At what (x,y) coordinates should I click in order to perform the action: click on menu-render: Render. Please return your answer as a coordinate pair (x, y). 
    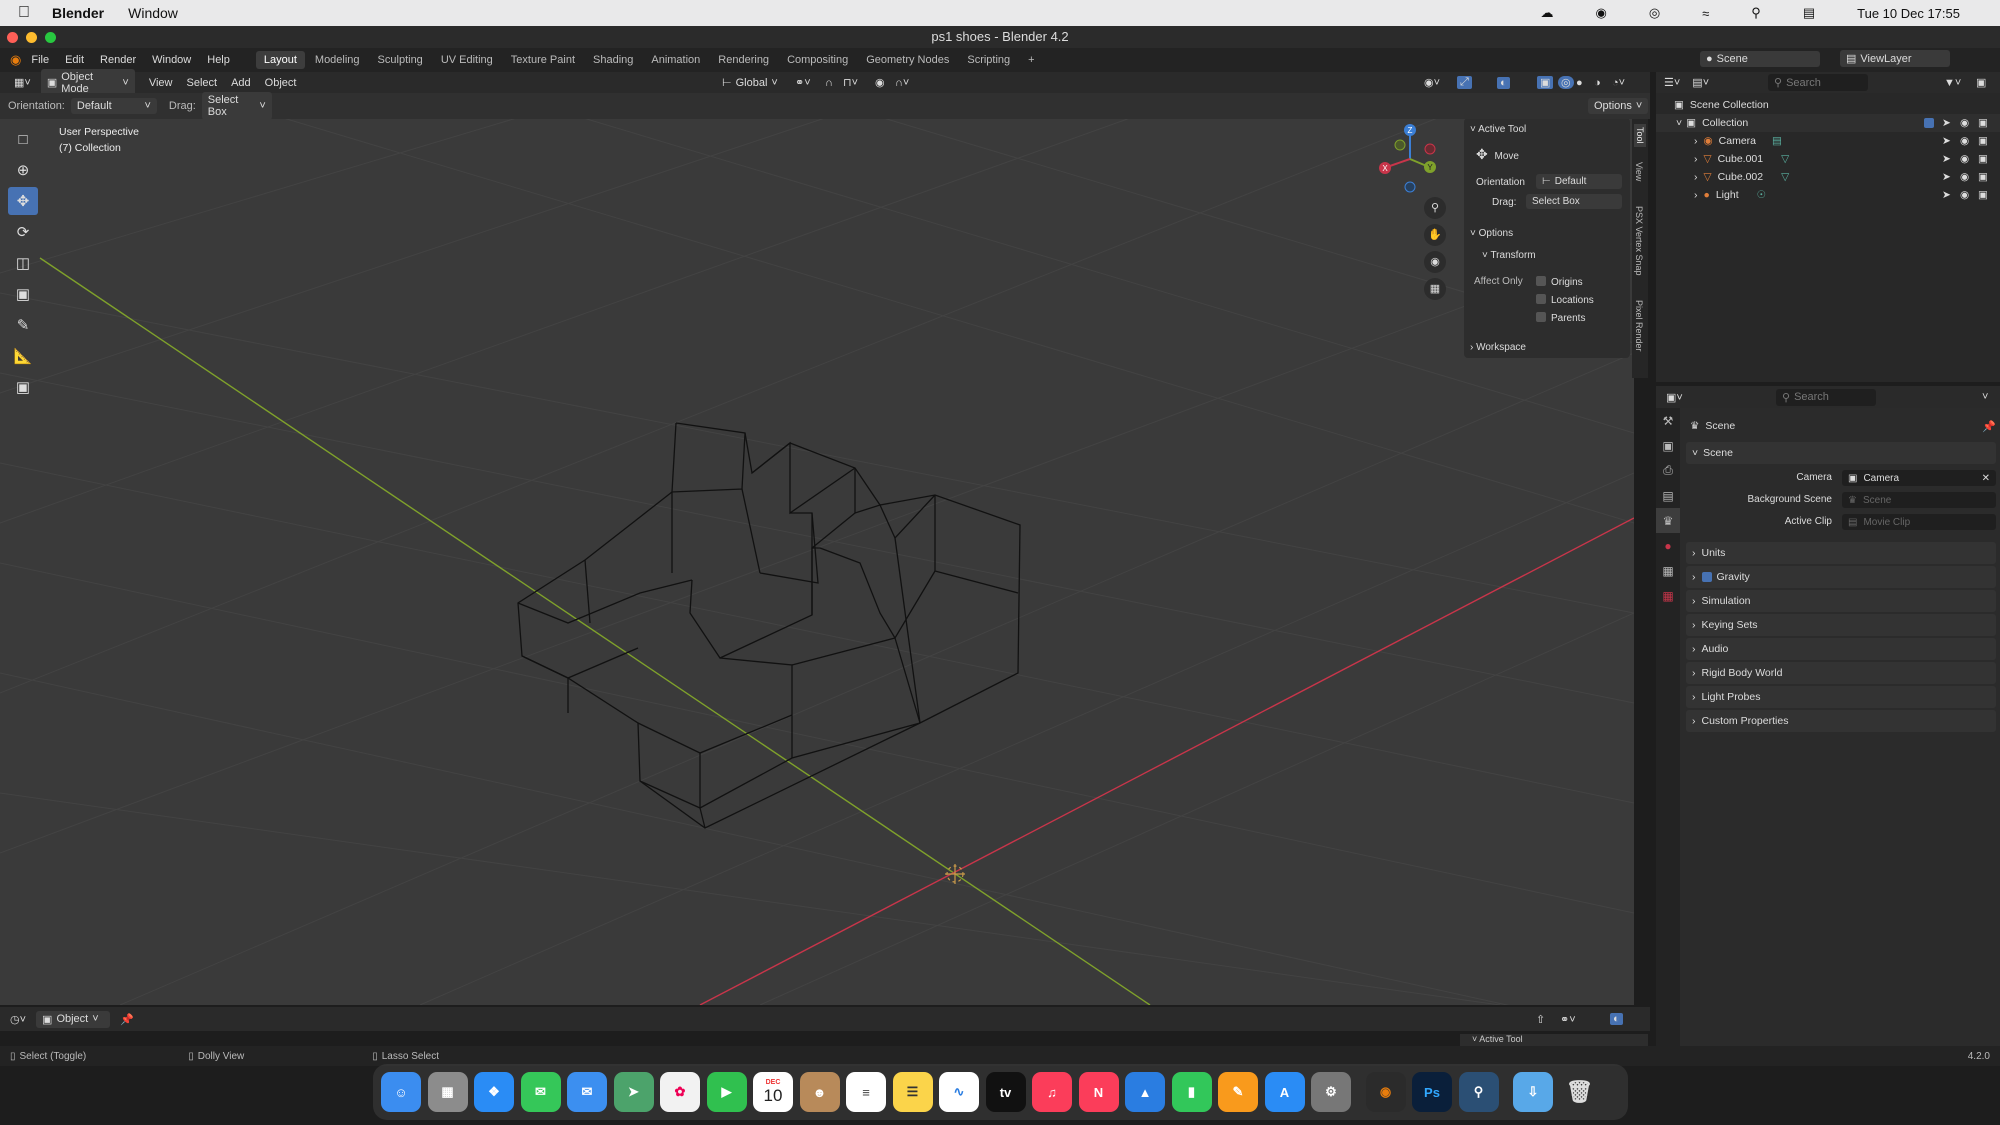
    Looking at the image, I should click on (118, 60).